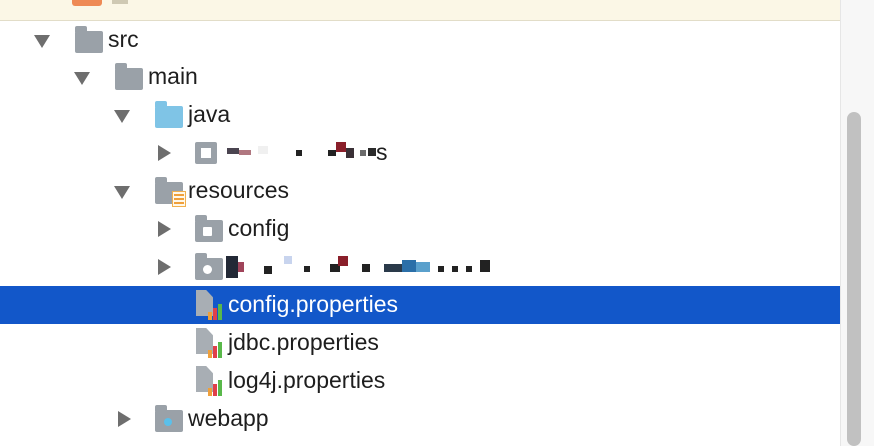 The height and width of the screenshot is (446, 874). What do you see at coordinates (420, 229) in the screenshot?
I see `tree-node-config: config` at bounding box center [420, 229].